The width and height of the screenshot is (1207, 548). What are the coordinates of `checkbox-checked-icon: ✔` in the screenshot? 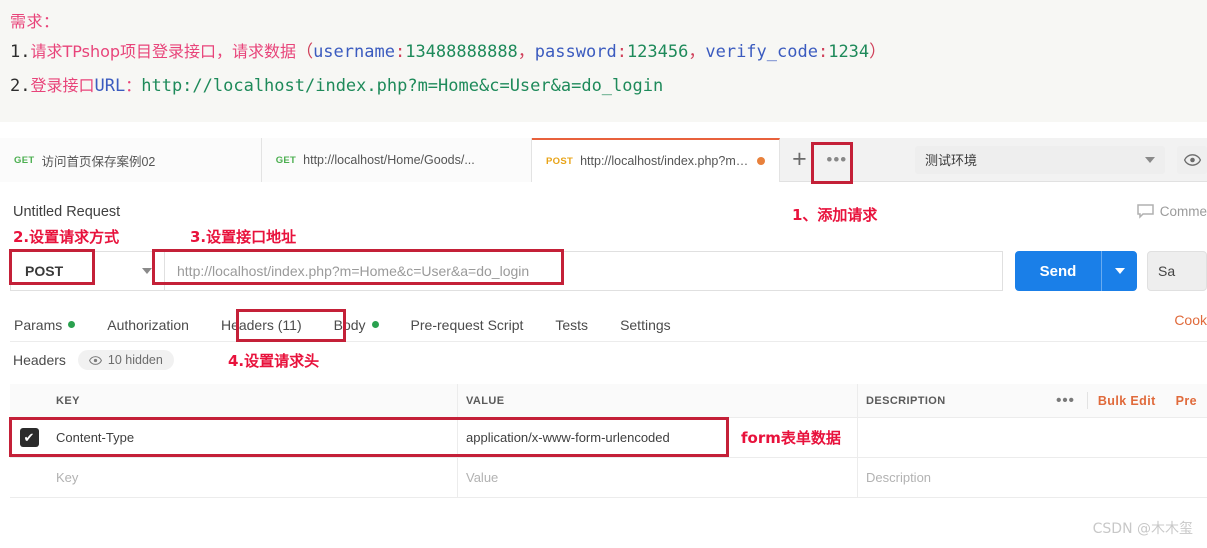 It's located at (29, 437).